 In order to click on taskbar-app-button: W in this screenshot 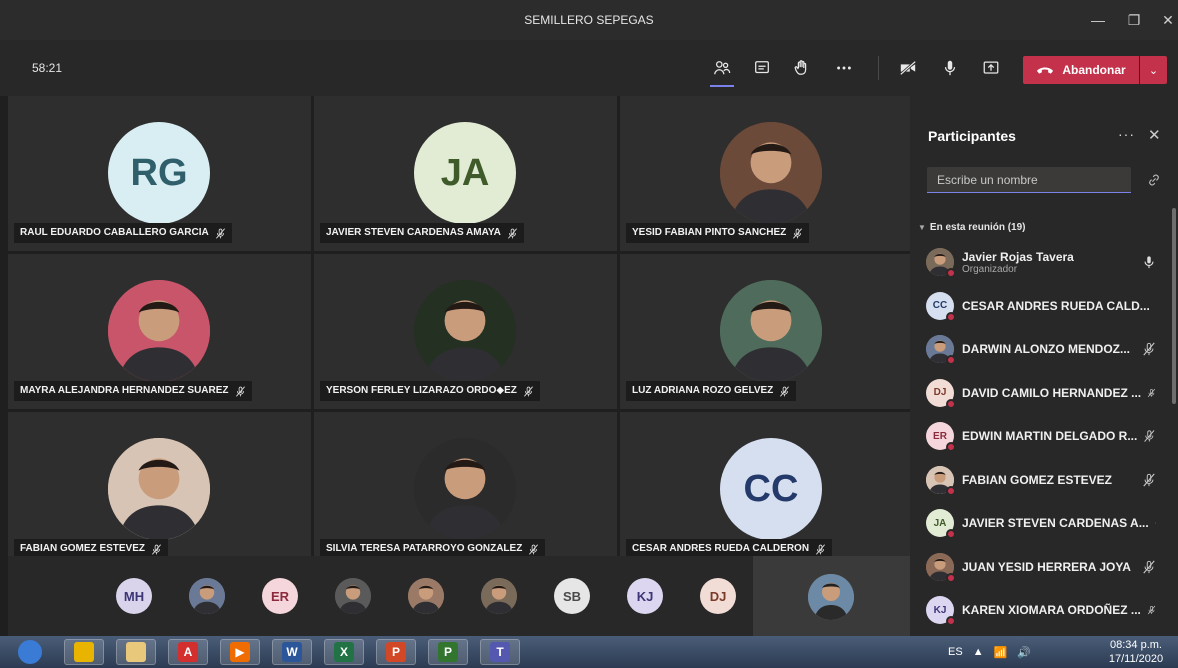, I will do `click(292, 652)`.